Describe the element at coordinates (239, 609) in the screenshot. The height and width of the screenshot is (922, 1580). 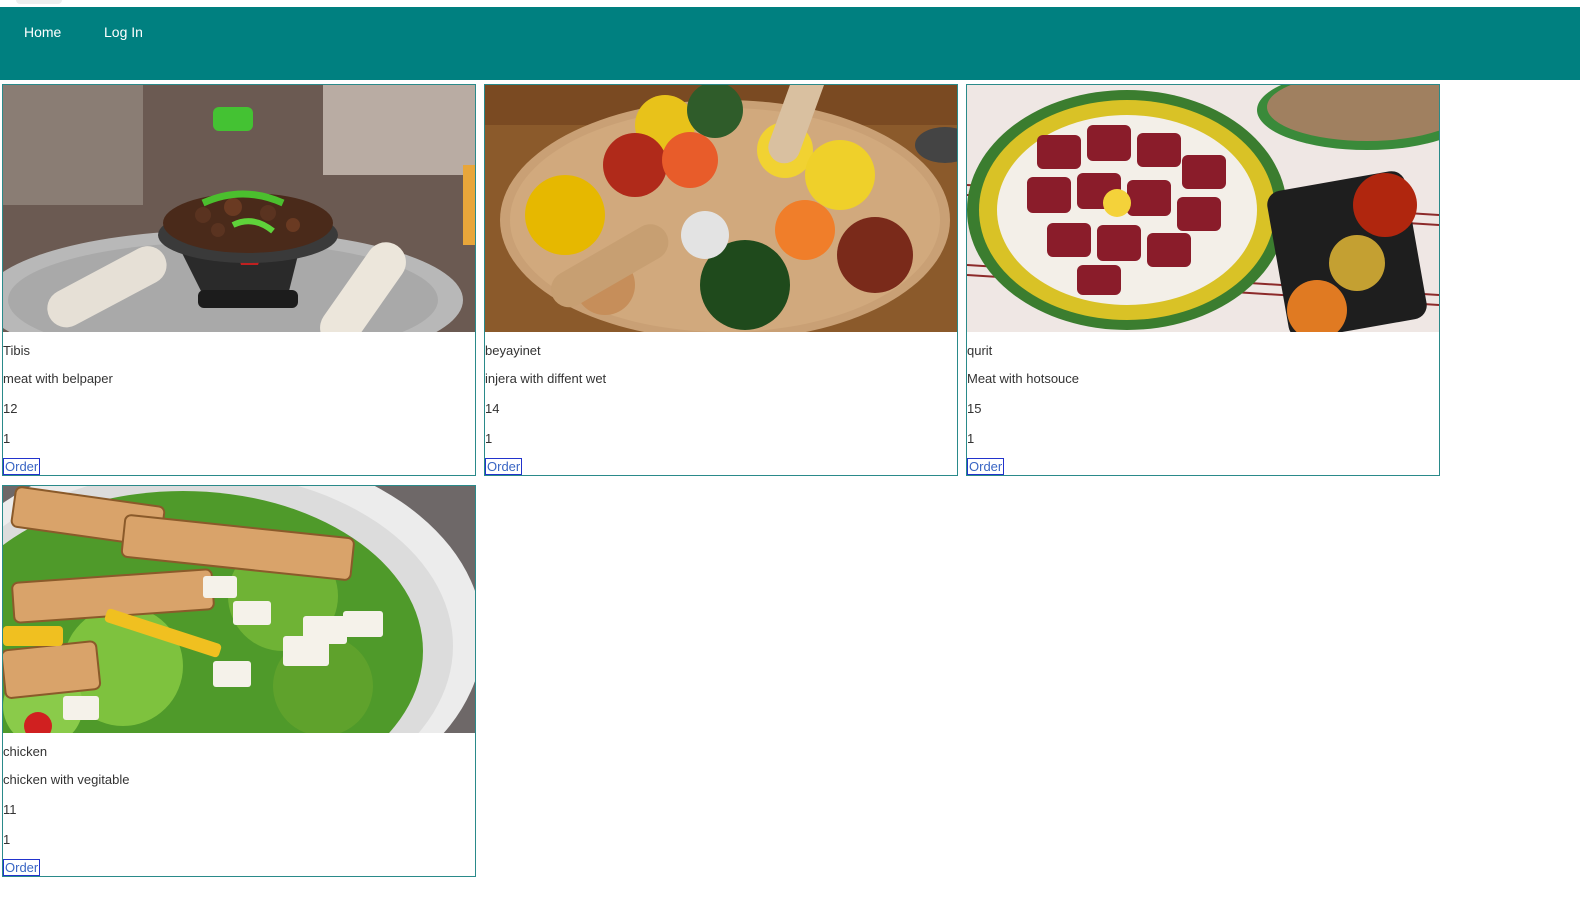
I see `chicken-salad-photo` at that location.